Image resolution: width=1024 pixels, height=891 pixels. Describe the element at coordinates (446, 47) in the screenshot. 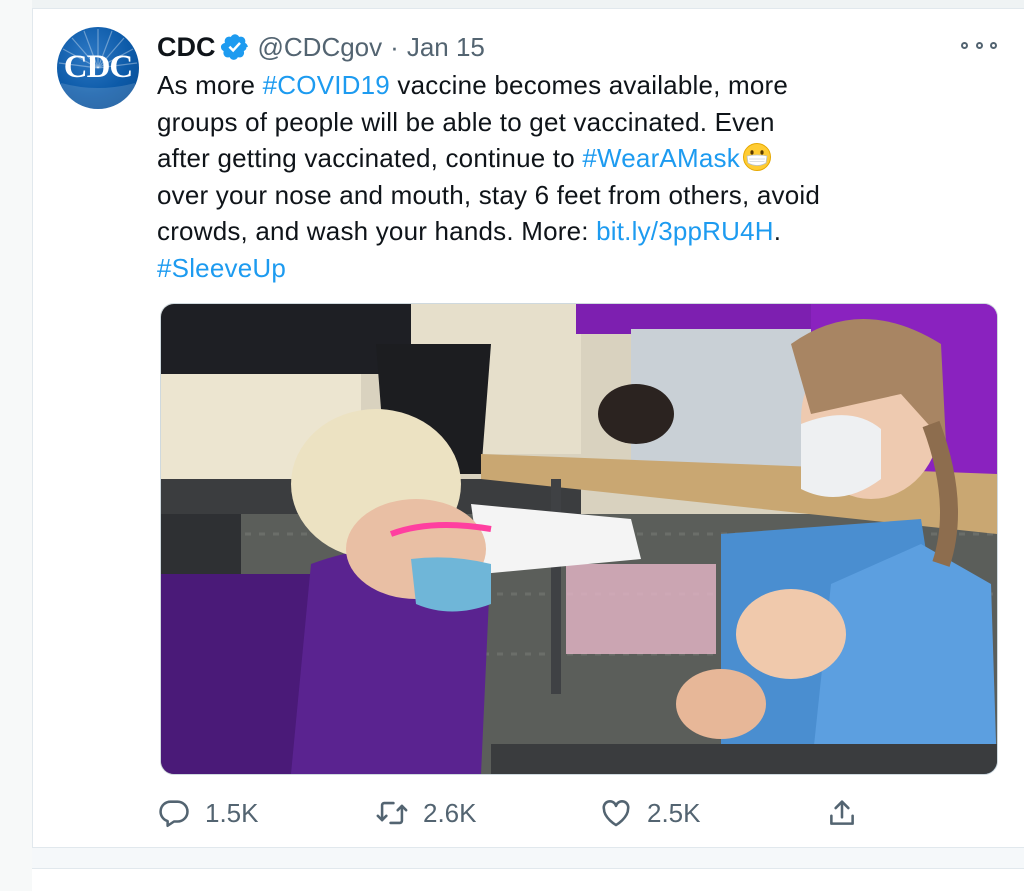

I see `tweet-date: Jan 15` at that location.